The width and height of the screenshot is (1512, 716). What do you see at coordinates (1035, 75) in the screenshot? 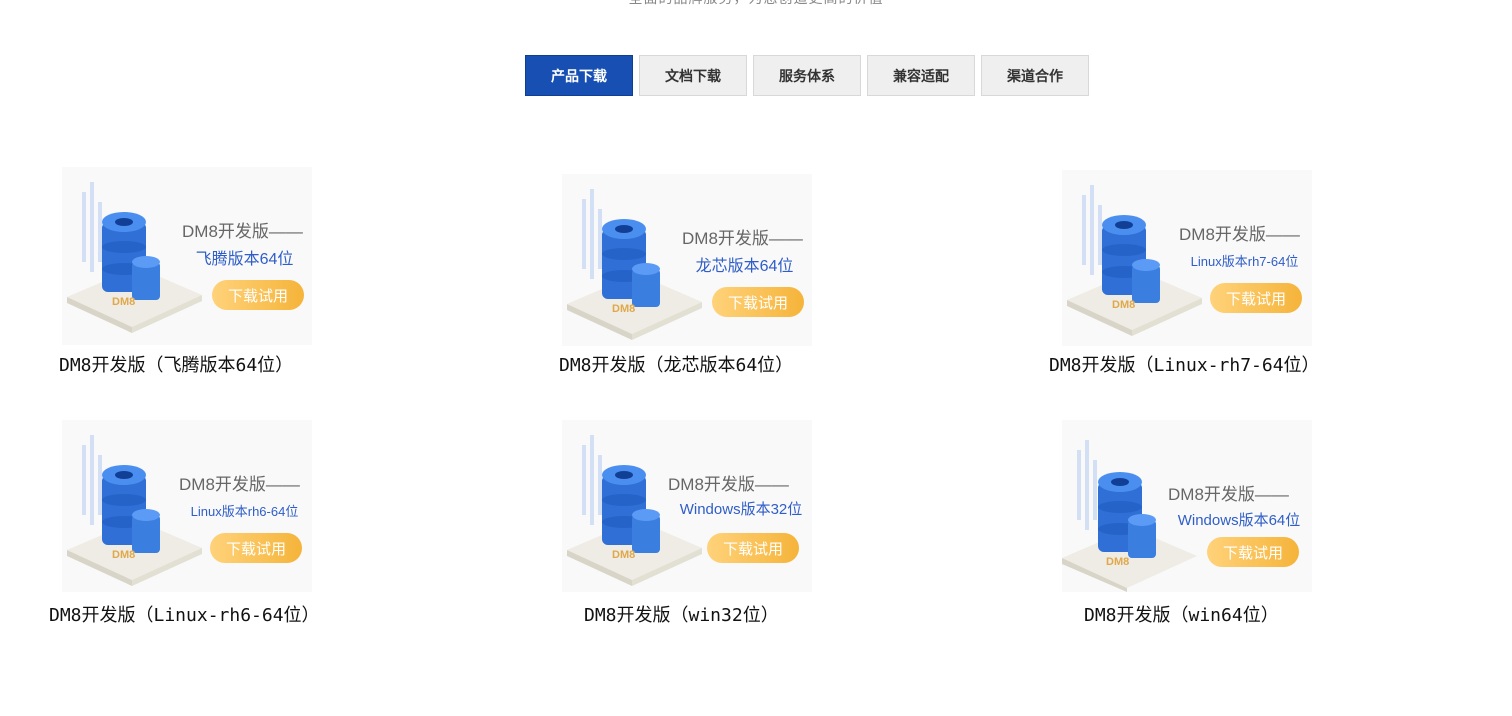
I see `tab-channel-cooperation: 渠道合作` at bounding box center [1035, 75].